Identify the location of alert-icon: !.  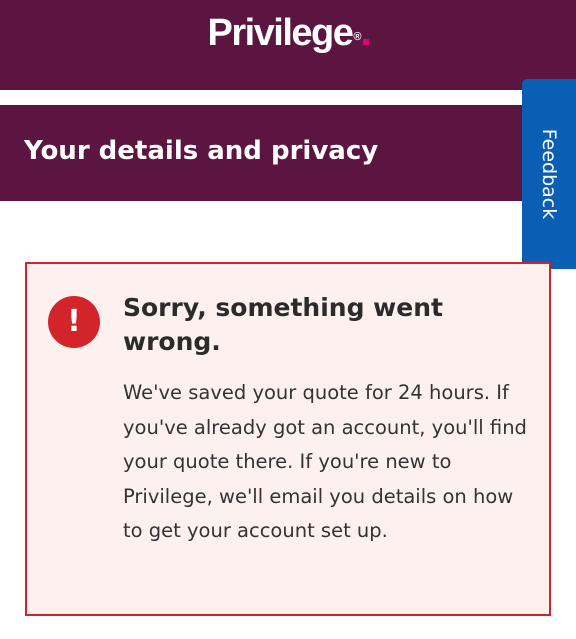
(74, 322).